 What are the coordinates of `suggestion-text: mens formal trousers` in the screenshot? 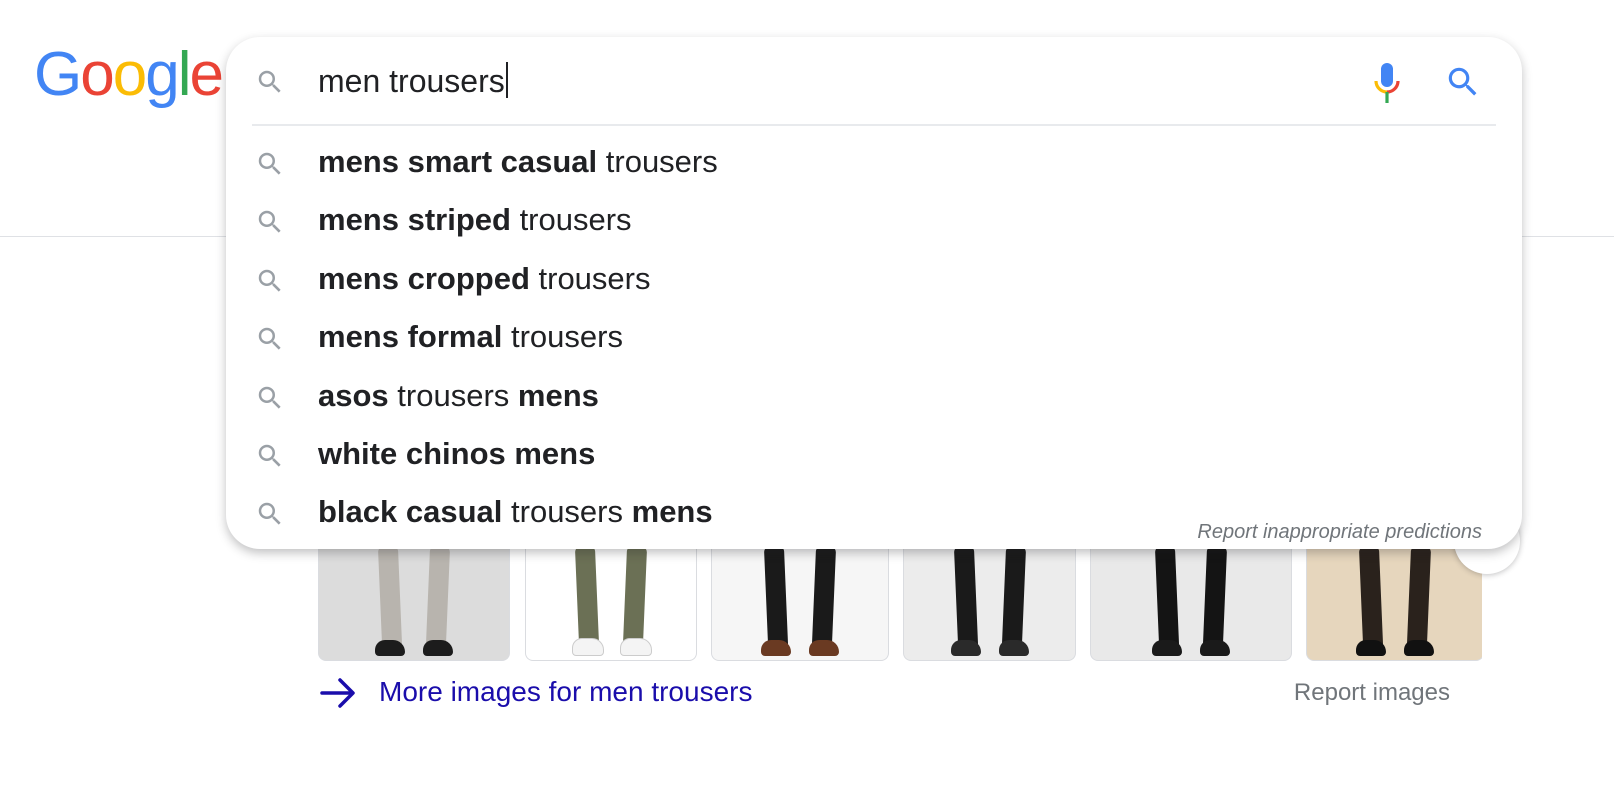 It's located at (470, 337).